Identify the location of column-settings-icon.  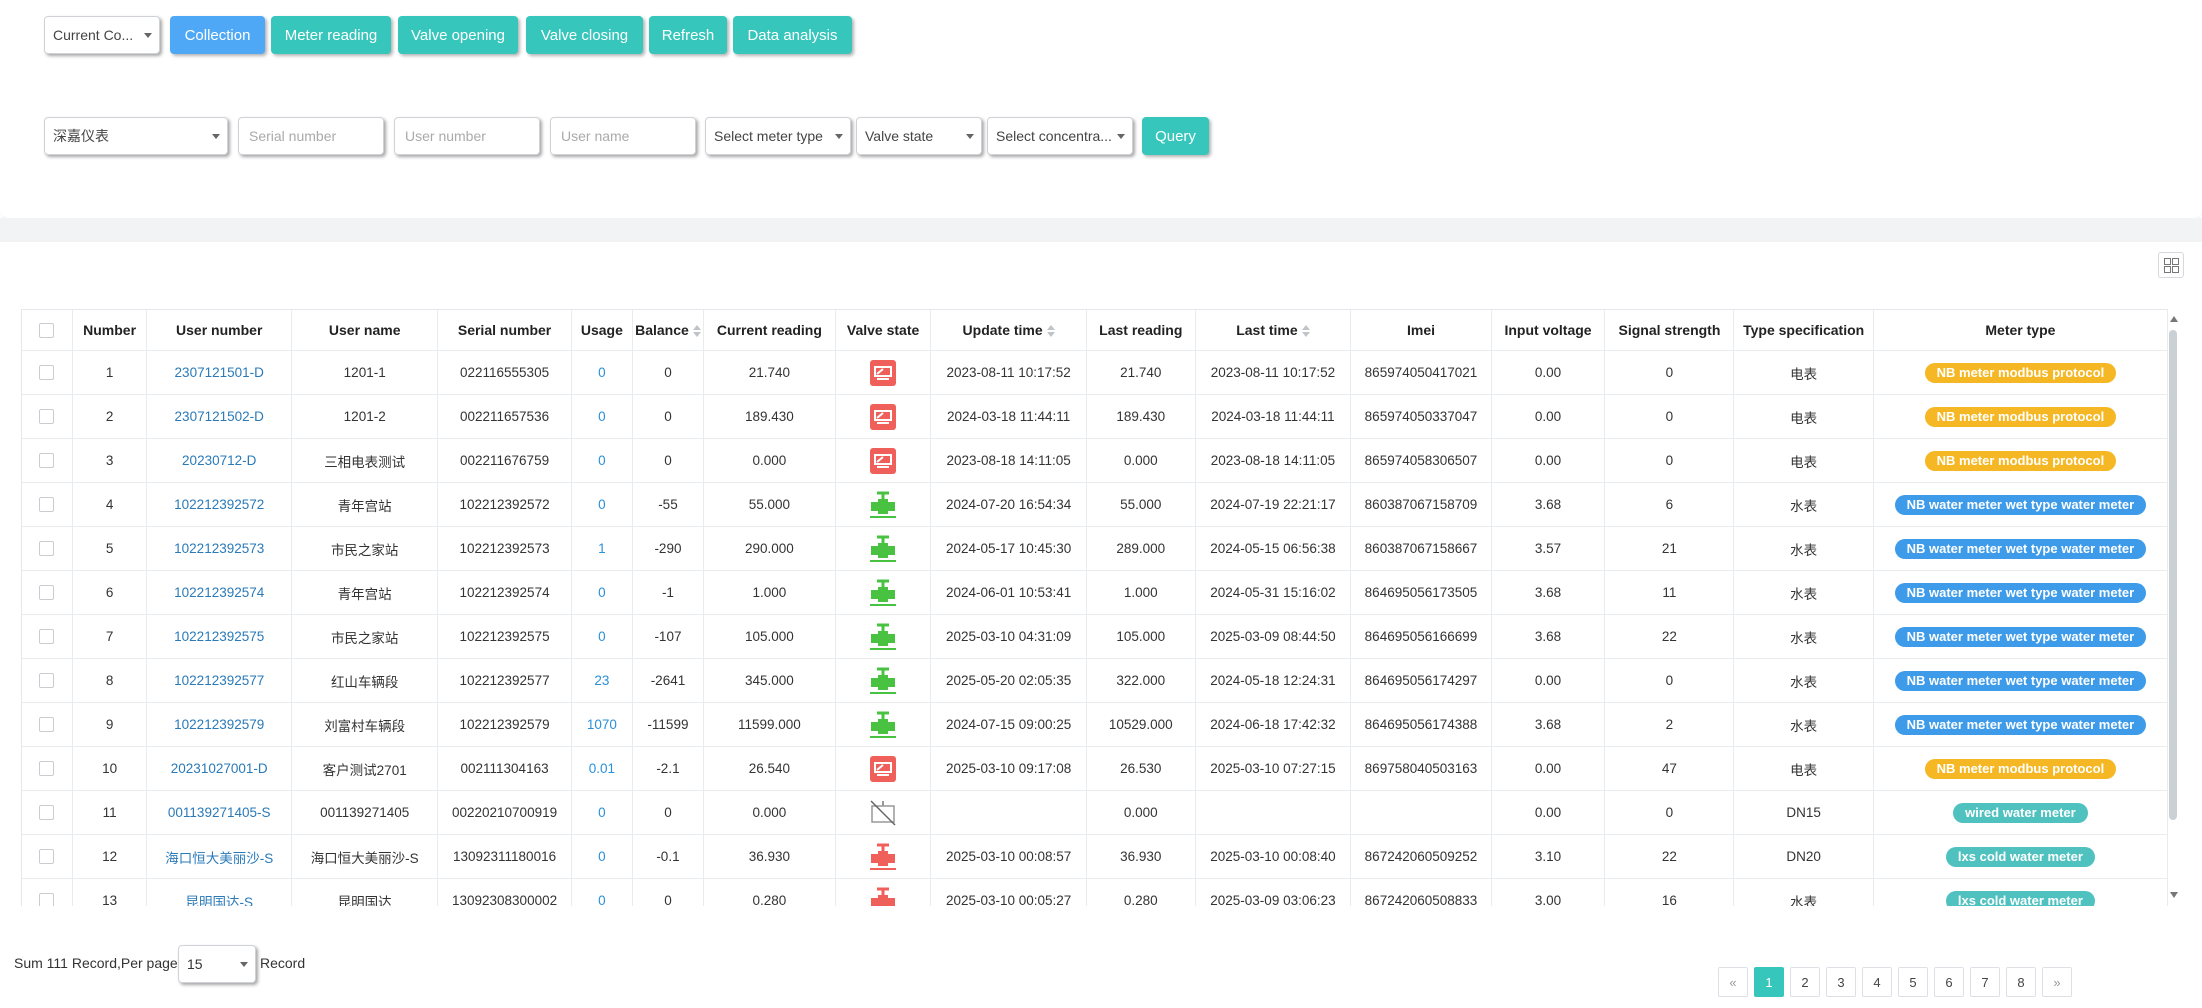
(2171, 265).